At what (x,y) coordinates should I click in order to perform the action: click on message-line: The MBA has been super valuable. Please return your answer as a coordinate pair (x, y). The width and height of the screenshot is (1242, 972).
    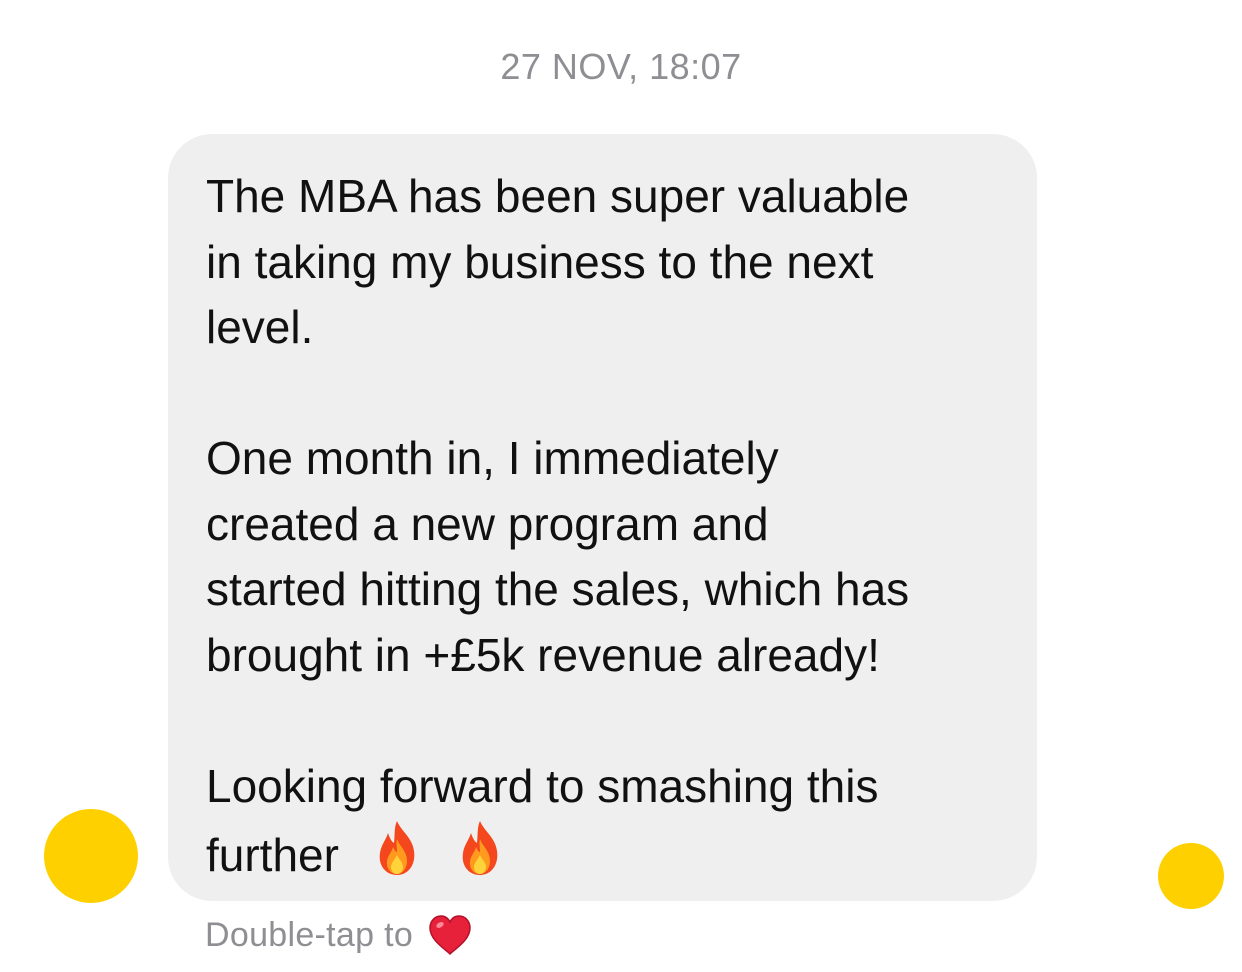
    Looking at the image, I should click on (558, 196).